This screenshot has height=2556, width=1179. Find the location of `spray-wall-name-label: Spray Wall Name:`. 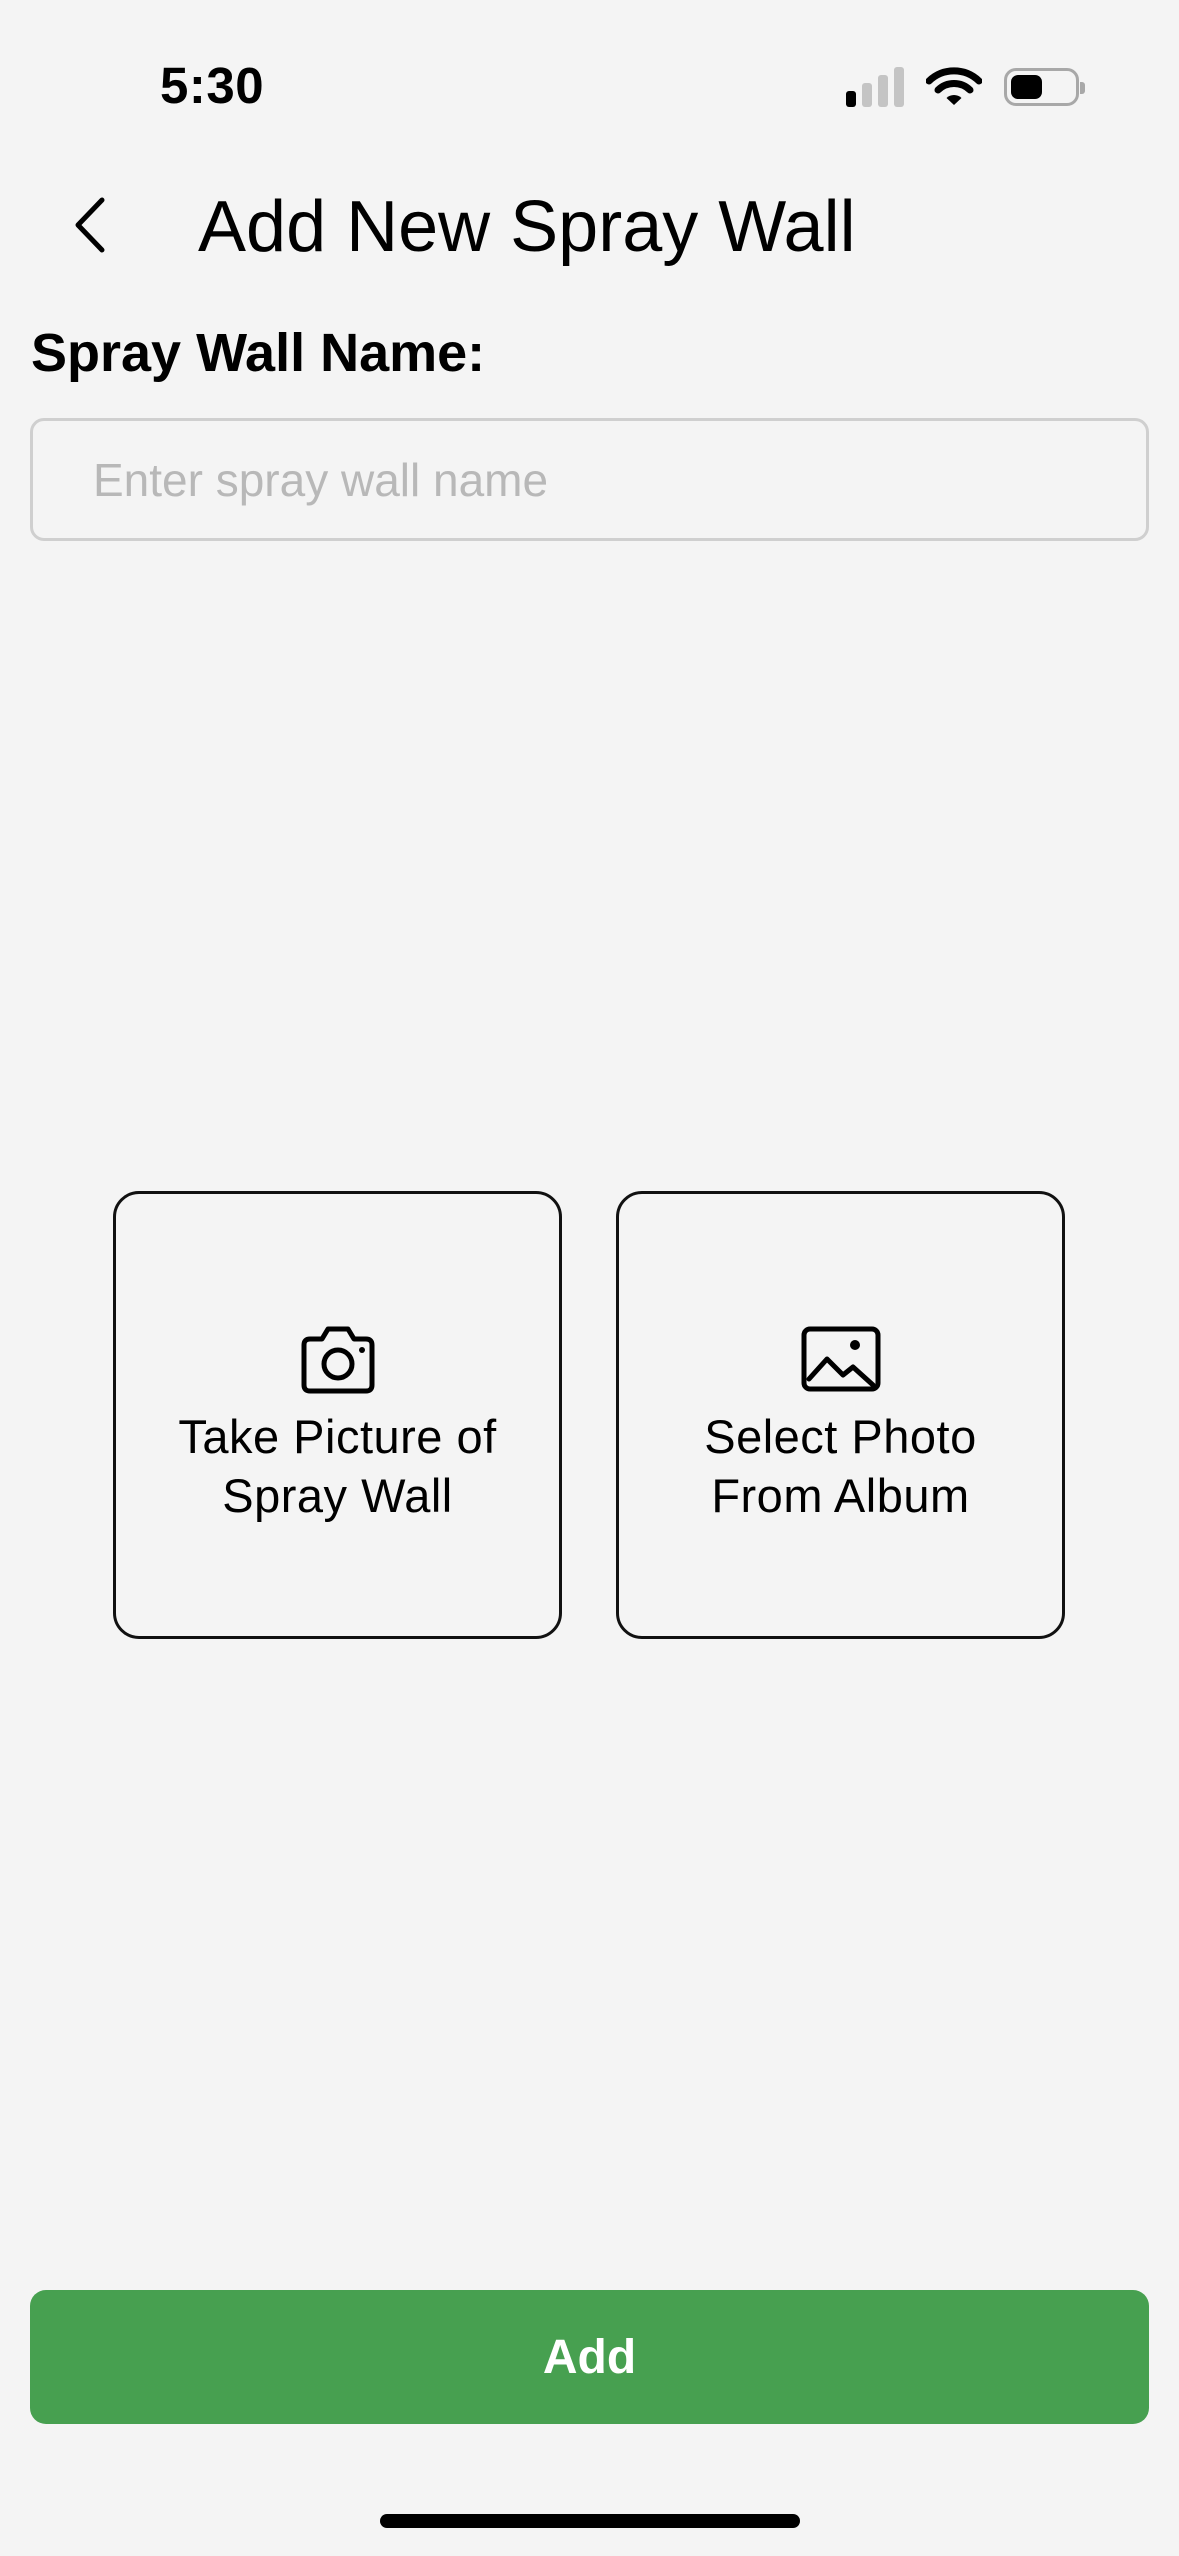

spray-wall-name-label: Spray Wall Name: is located at coordinates (258, 353).